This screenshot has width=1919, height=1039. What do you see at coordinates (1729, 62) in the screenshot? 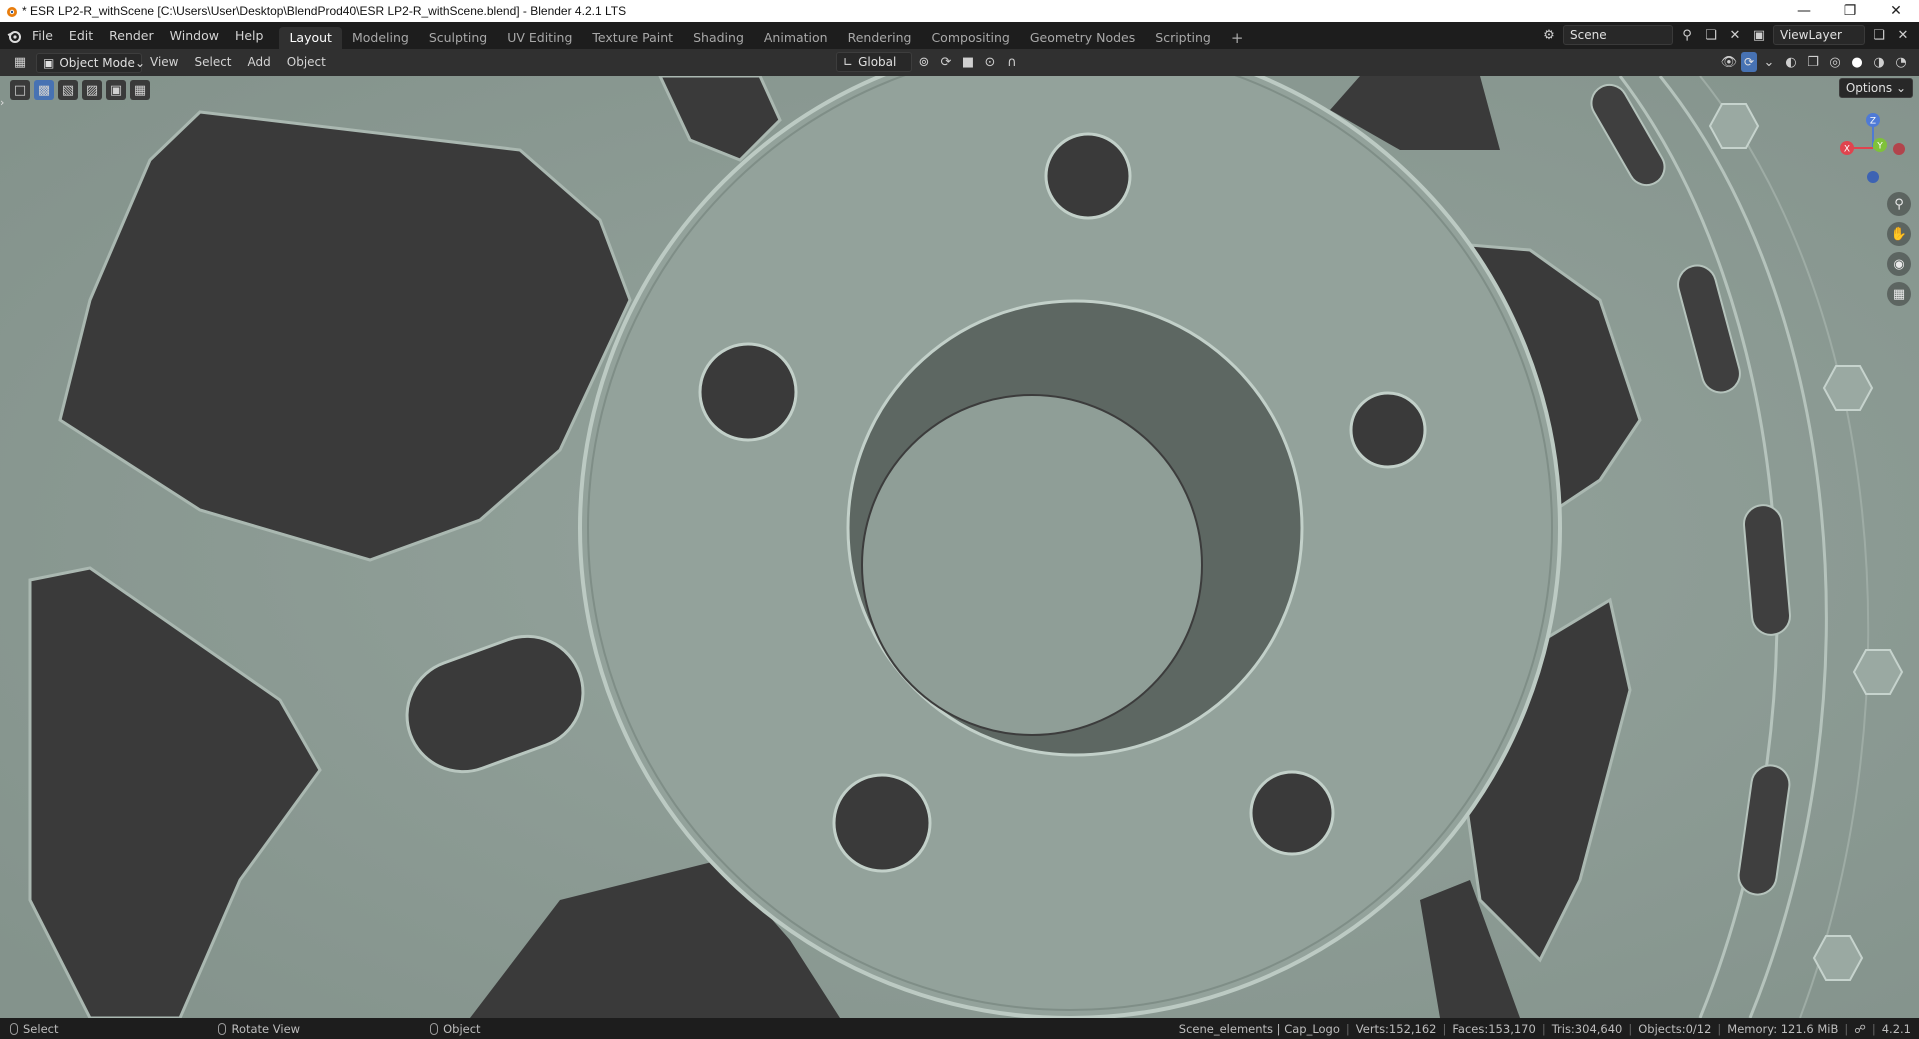
I see `visibility-icon: 👁` at bounding box center [1729, 62].